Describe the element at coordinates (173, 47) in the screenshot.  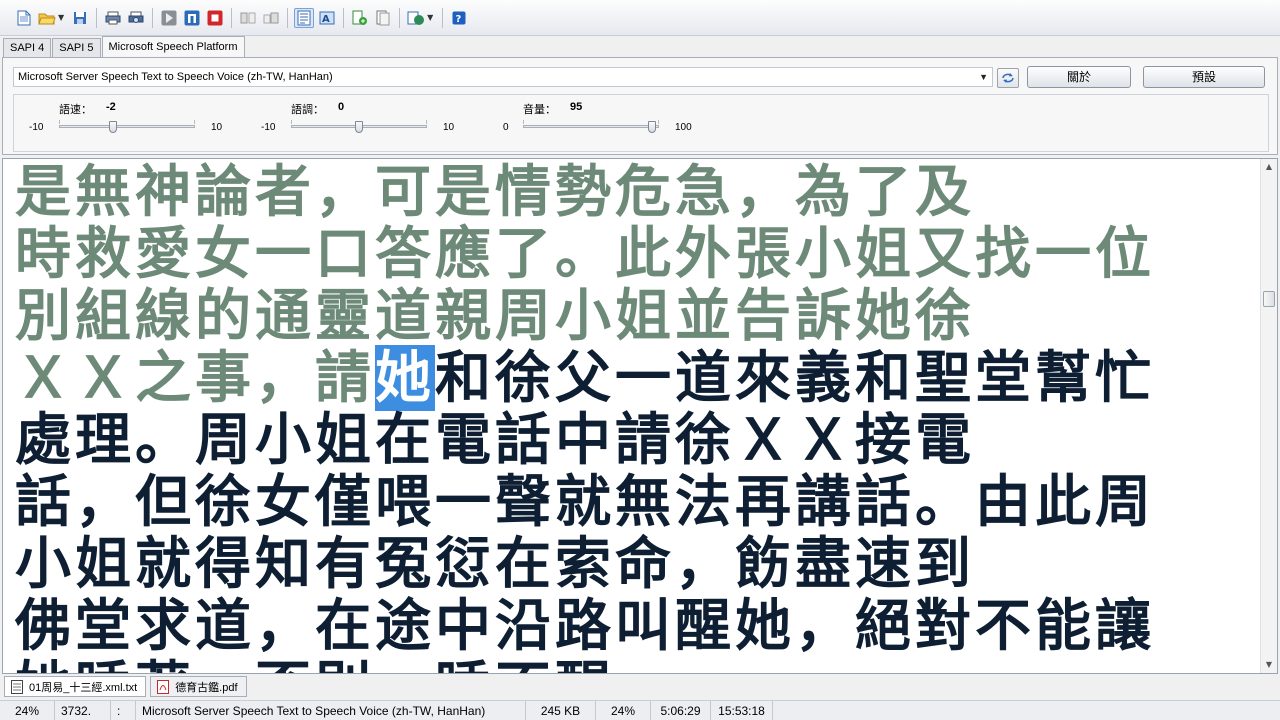
I see `tab-speech-platform: Microsoft Speech Platform` at that location.